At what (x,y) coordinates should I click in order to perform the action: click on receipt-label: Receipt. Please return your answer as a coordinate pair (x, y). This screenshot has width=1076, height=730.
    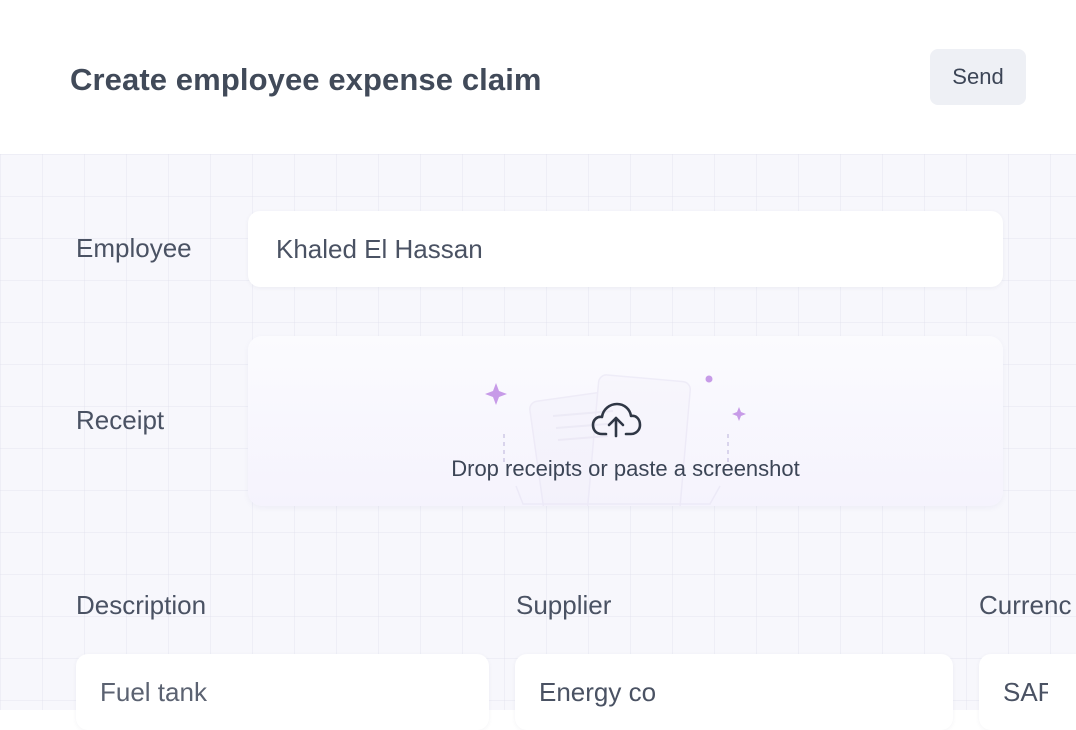
    Looking at the image, I should click on (120, 420).